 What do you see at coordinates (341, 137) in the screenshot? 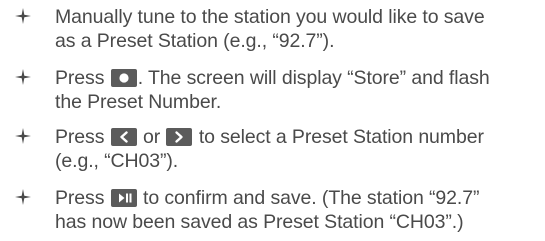
I see `step-text-post: to select a Preset Station number` at bounding box center [341, 137].